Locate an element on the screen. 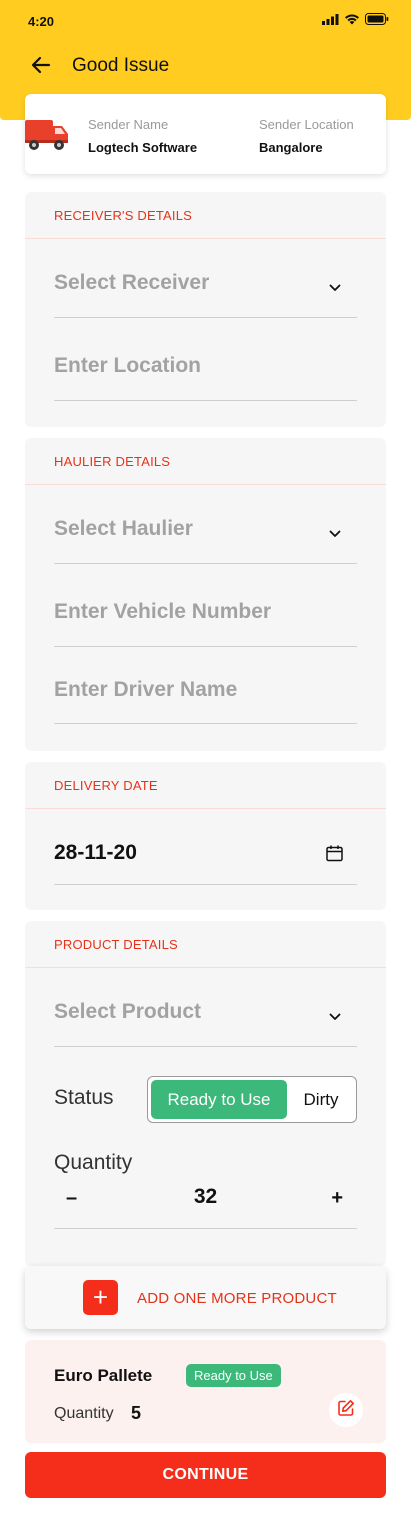  added-product-quantity-label: Quantity is located at coordinates (84, 1413).